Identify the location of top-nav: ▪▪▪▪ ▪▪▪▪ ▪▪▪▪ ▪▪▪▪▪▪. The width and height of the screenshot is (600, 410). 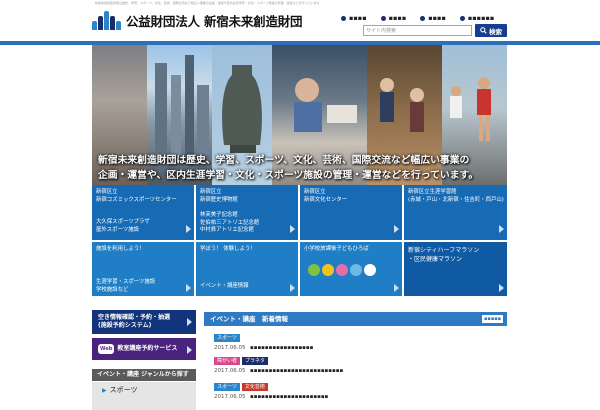
(424, 18).